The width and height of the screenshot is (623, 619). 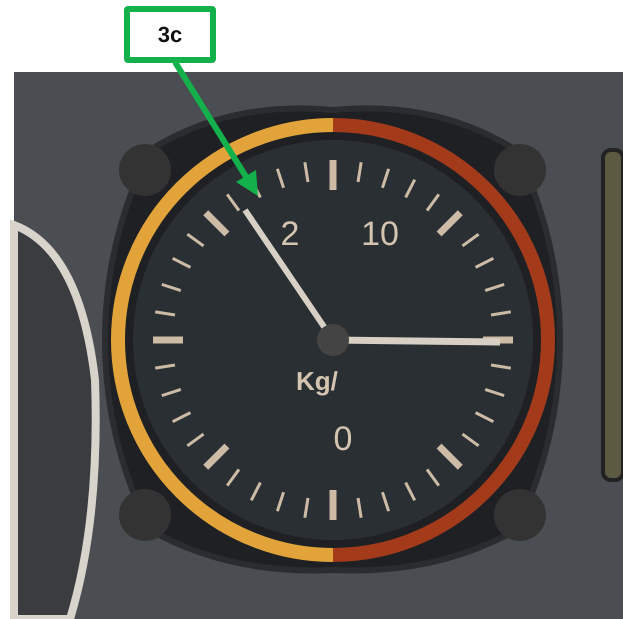 What do you see at coordinates (290, 234) in the screenshot?
I see `scale-label: 2` at bounding box center [290, 234].